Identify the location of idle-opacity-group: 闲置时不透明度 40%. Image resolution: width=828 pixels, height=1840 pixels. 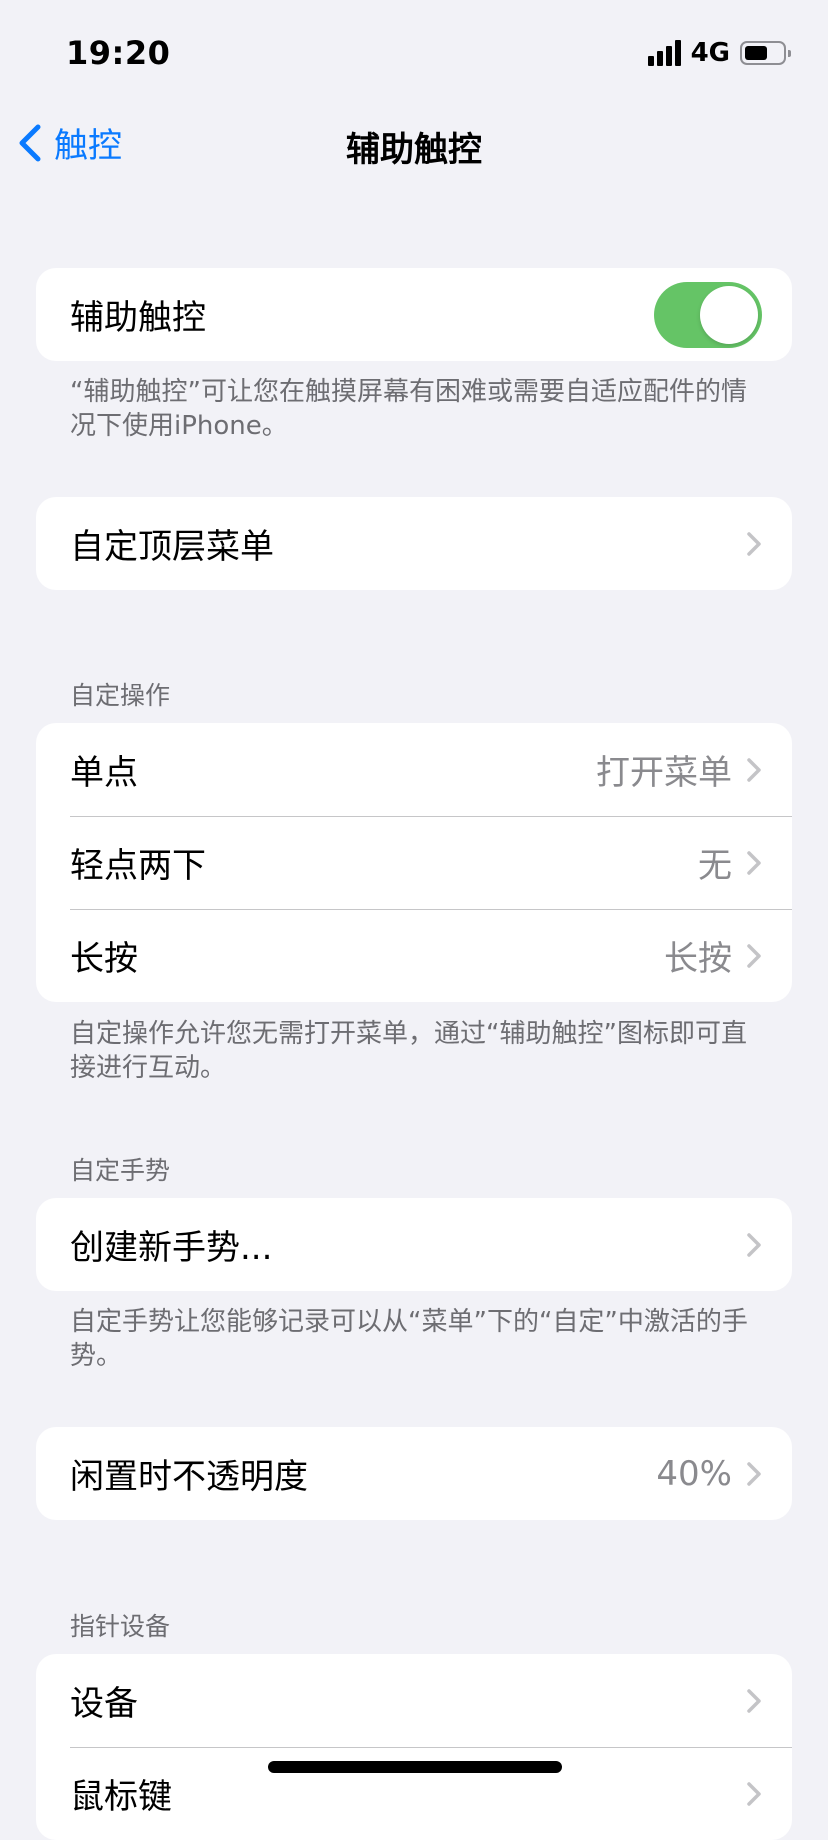
(414, 1473).